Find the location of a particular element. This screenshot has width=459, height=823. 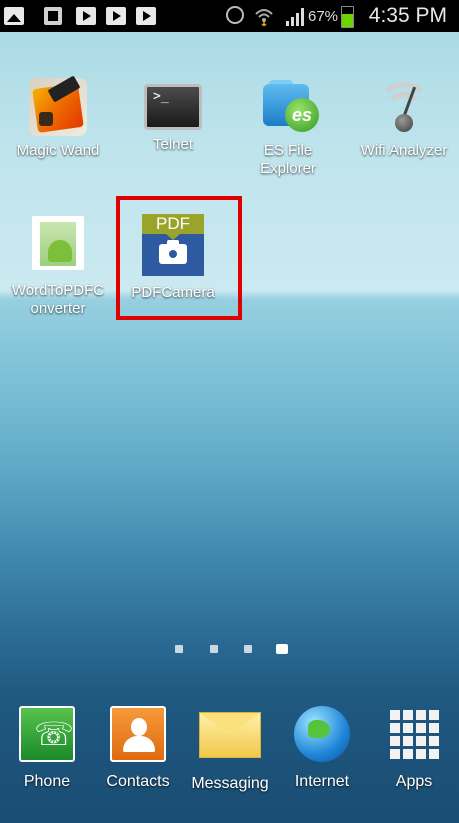

highlight-box is located at coordinates (179, 258).